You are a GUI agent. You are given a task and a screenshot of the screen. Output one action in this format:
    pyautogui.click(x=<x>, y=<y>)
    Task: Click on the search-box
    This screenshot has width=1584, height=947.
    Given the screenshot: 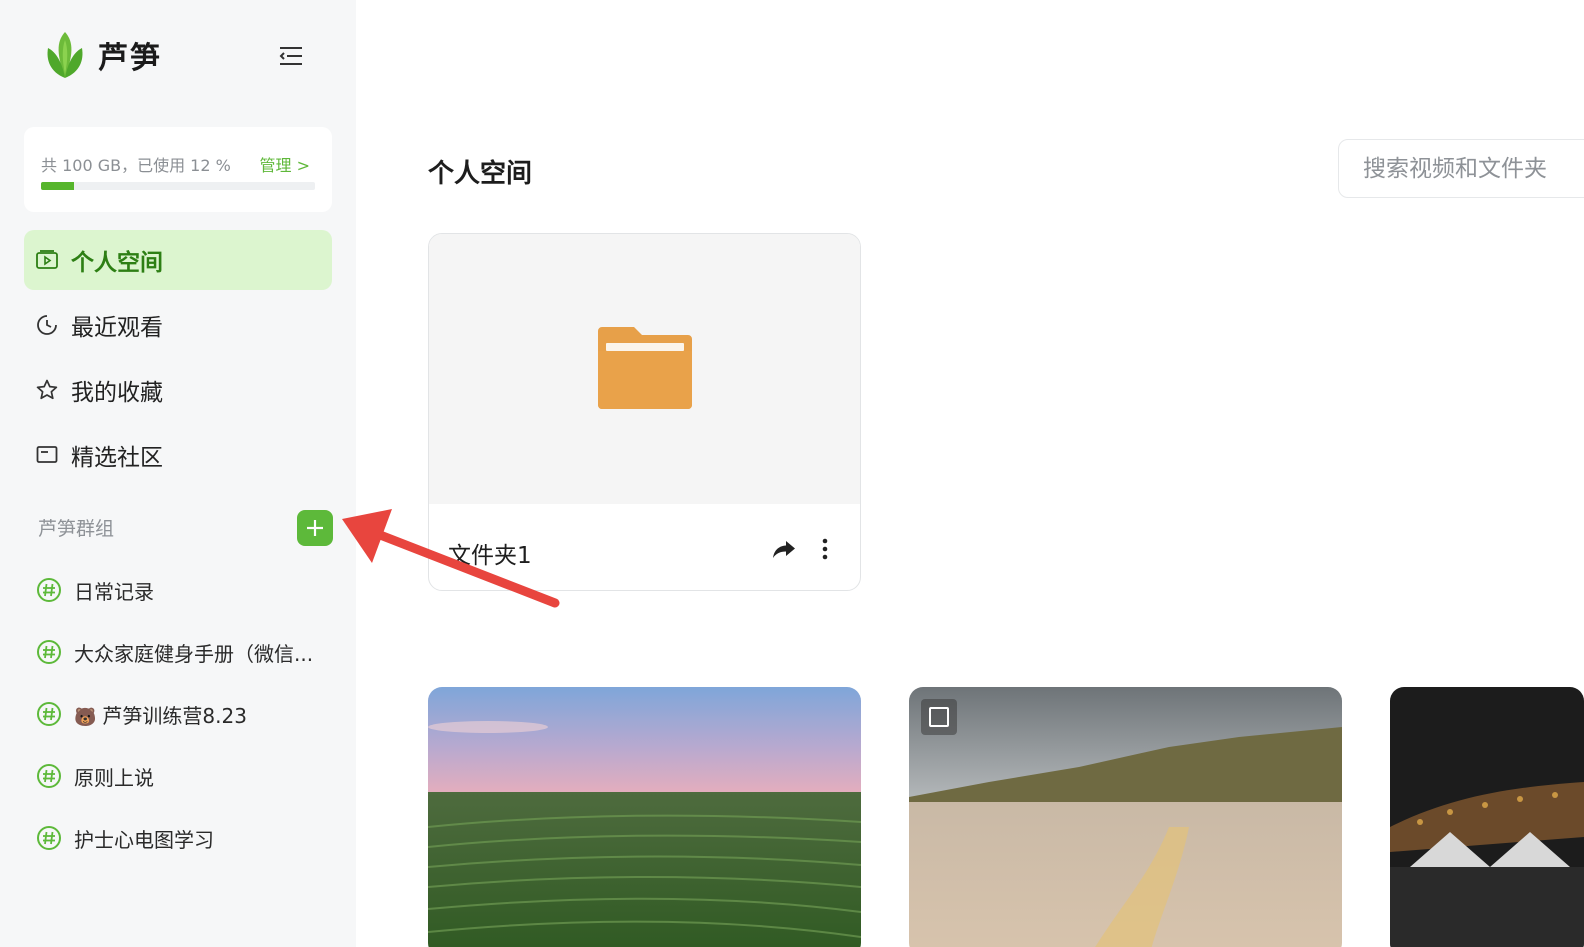 What is the action you would take?
    pyautogui.click(x=1461, y=168)
    